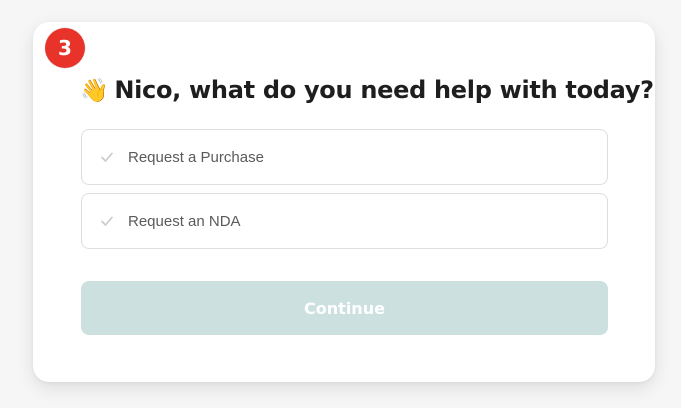 The width and height of the screenshot is (681, 408). I want to click on option-request-nda: Request an NDA, so click(344, 221).